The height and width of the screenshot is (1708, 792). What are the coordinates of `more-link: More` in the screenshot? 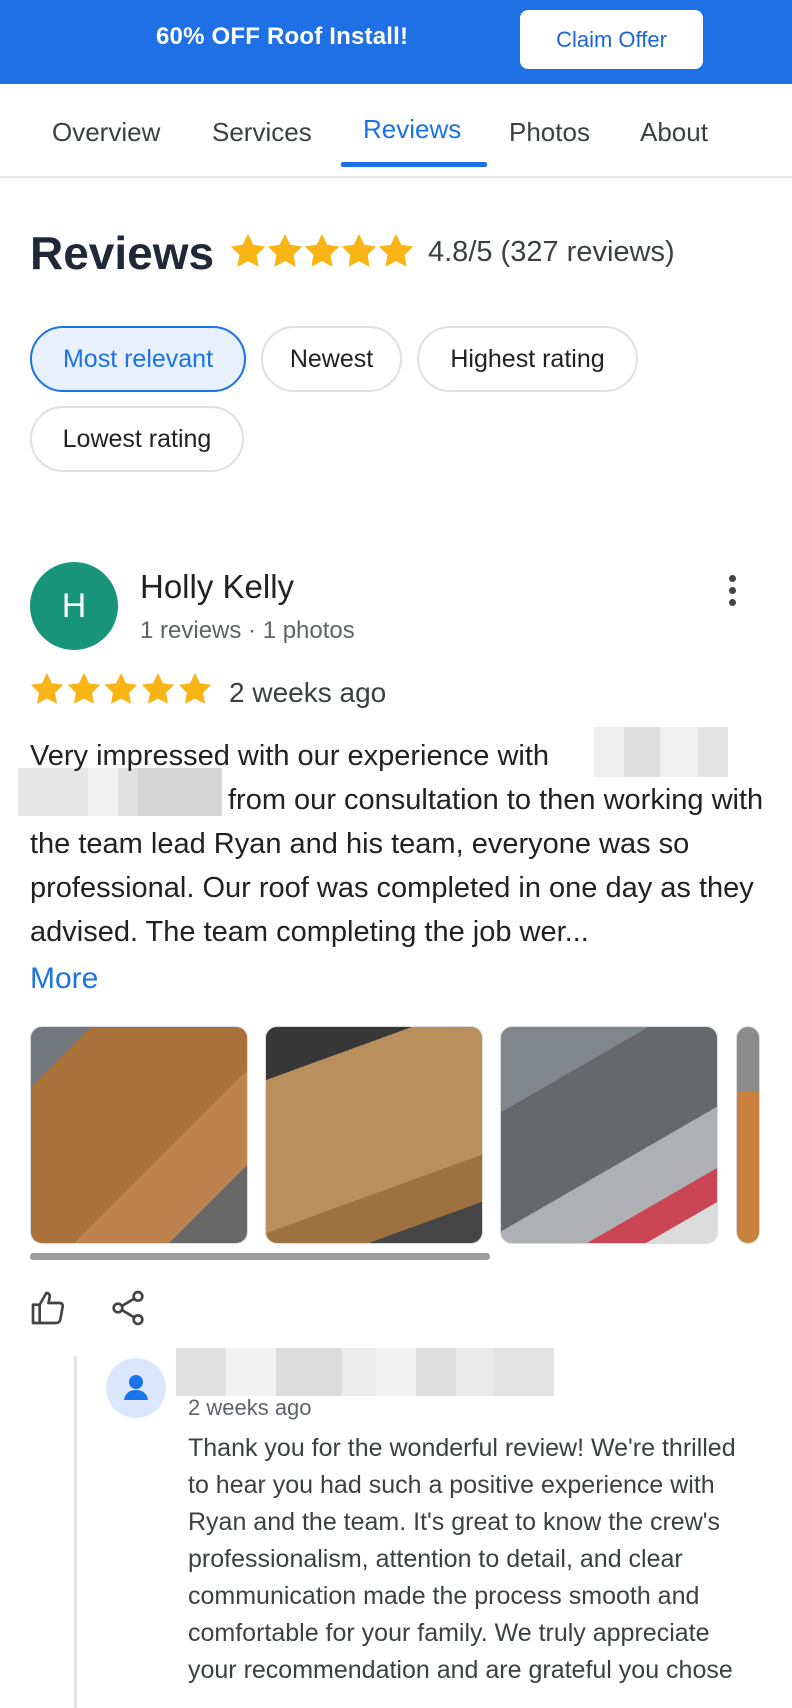 It's located at (64, 979).